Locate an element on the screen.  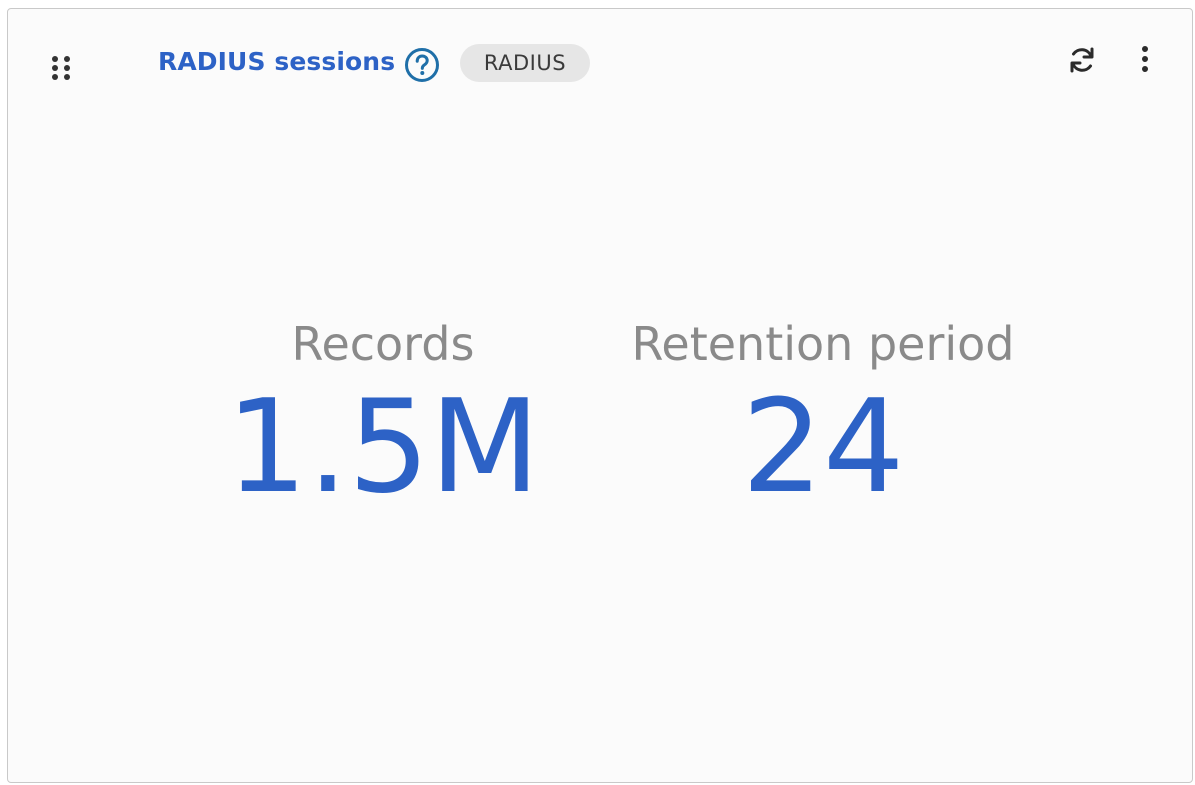
metric-retention-period: Retention period 24 is located at coordinates (823, 413).